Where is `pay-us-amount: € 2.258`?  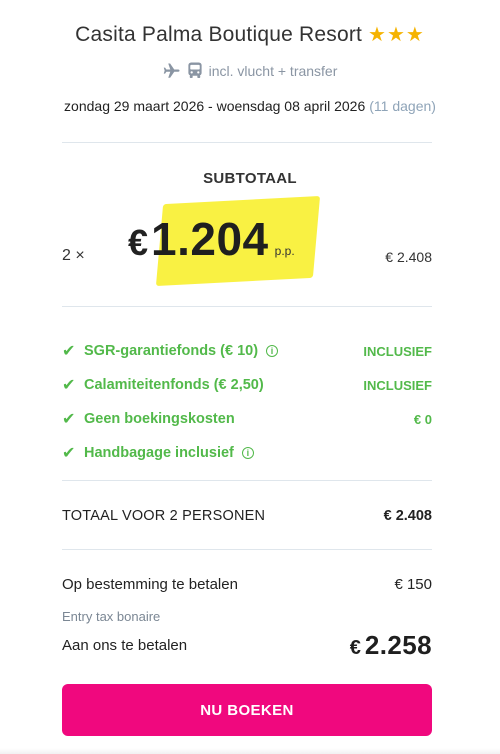
pay-us-amount: € 2.258 is located at coordinates (391, 645).